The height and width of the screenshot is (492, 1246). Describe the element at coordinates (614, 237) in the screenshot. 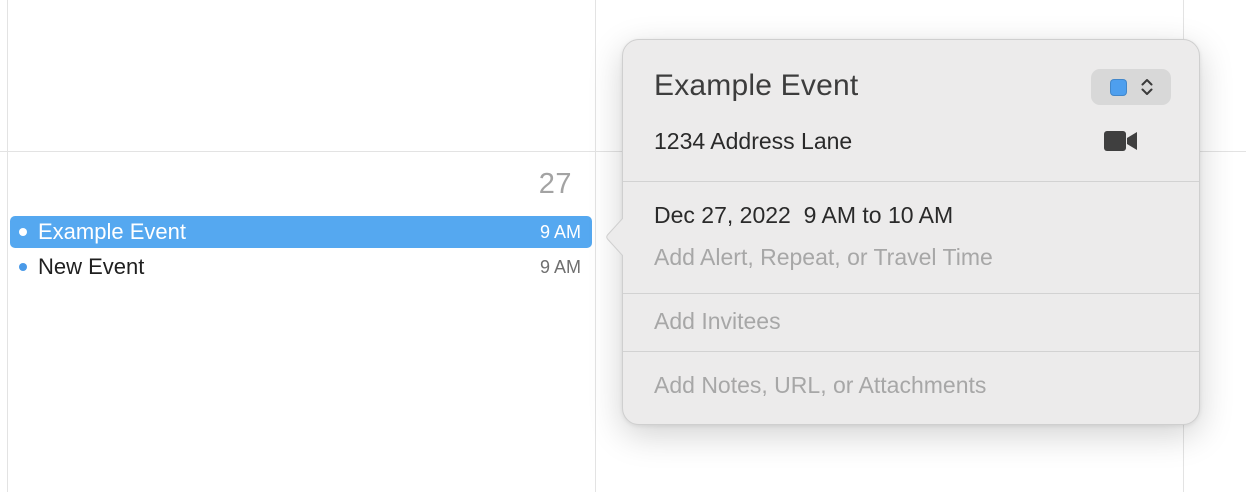

I see `popover-arrow` at that location.